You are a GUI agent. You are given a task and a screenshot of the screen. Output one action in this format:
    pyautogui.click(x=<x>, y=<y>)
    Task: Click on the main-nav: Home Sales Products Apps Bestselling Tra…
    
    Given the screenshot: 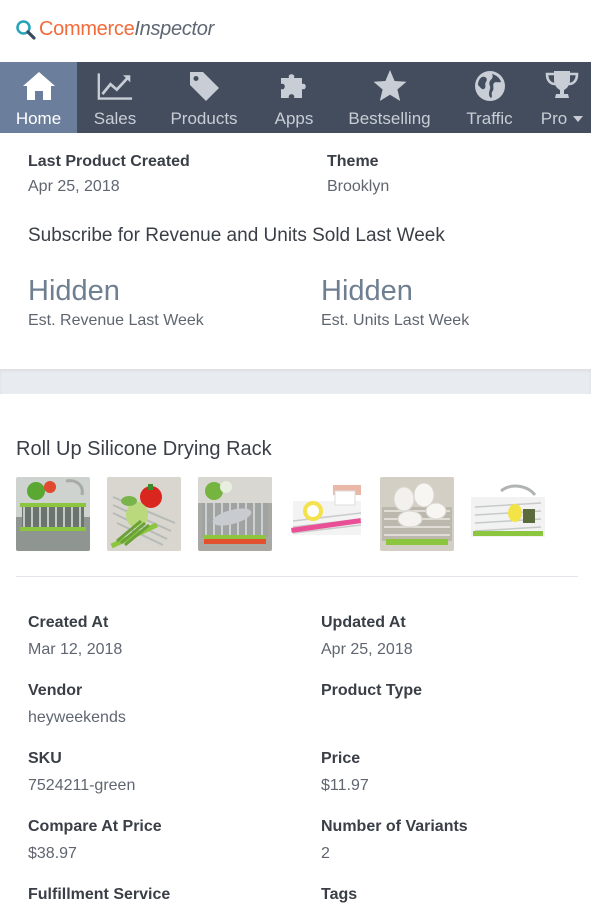 What is the action you would take?
    pyautogui.click(x=295, y=97)
    